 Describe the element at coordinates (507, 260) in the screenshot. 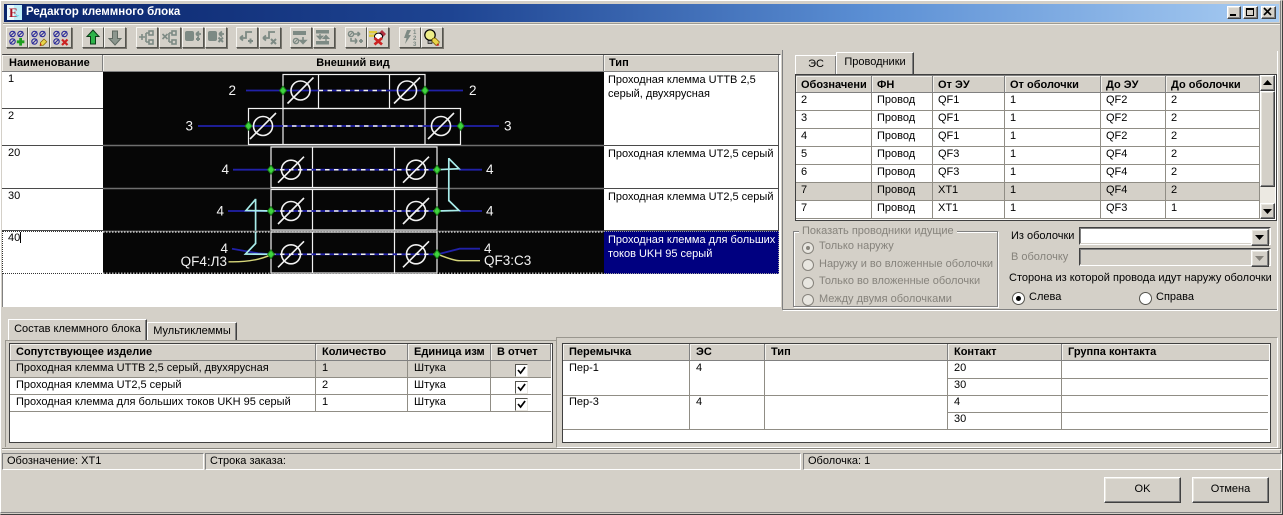

I see `svg-text: QF3:C3` at that location.